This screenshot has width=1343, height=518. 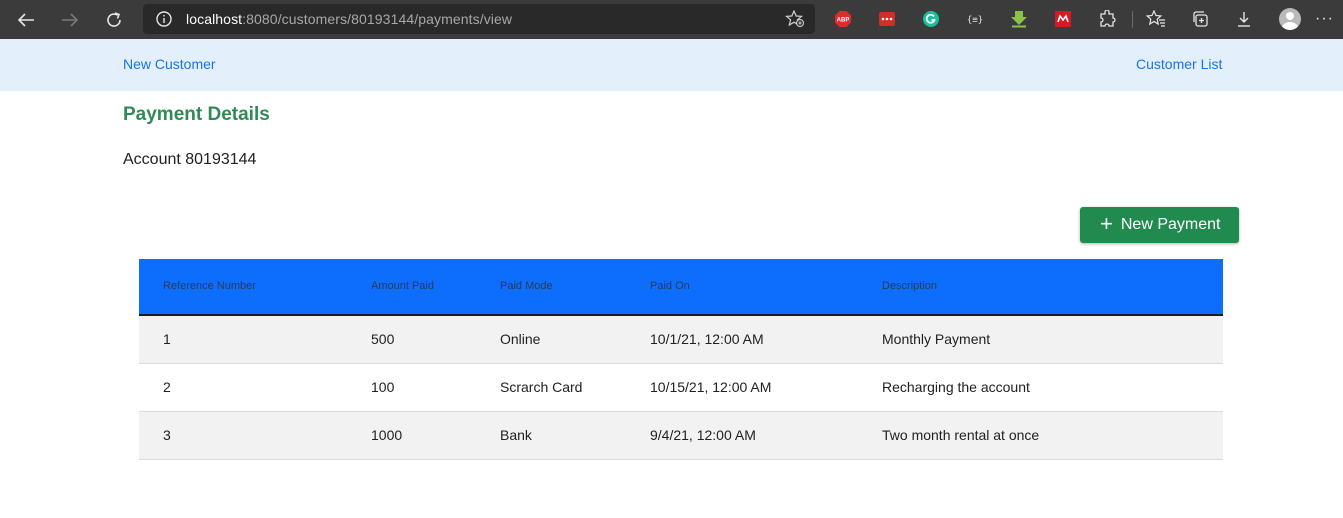 What do you see at coordinates (671, 65) in the screenshot?
I see `app-nav-bar: New Customer Customer List` at bounding box center [671, 65].